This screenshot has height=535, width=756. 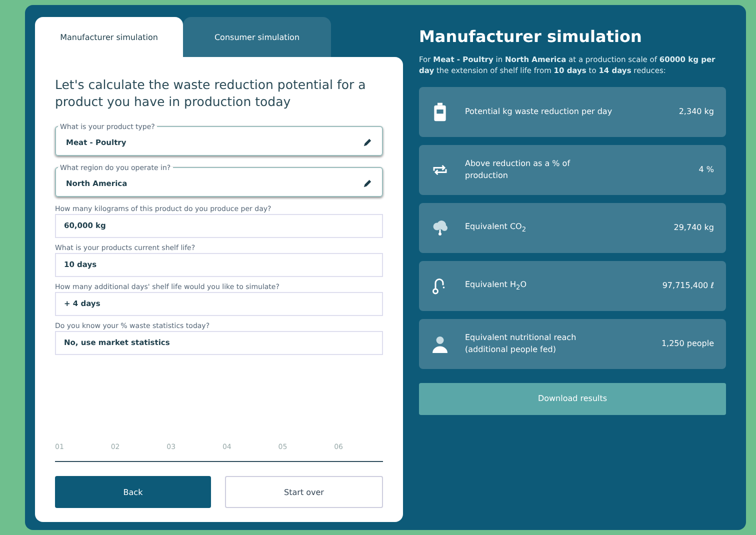 What do you see at coordinates (688, 285) in the screenshot?
I see `result-value: 97,715,400 ℓ` at bounding box center [688, 285].